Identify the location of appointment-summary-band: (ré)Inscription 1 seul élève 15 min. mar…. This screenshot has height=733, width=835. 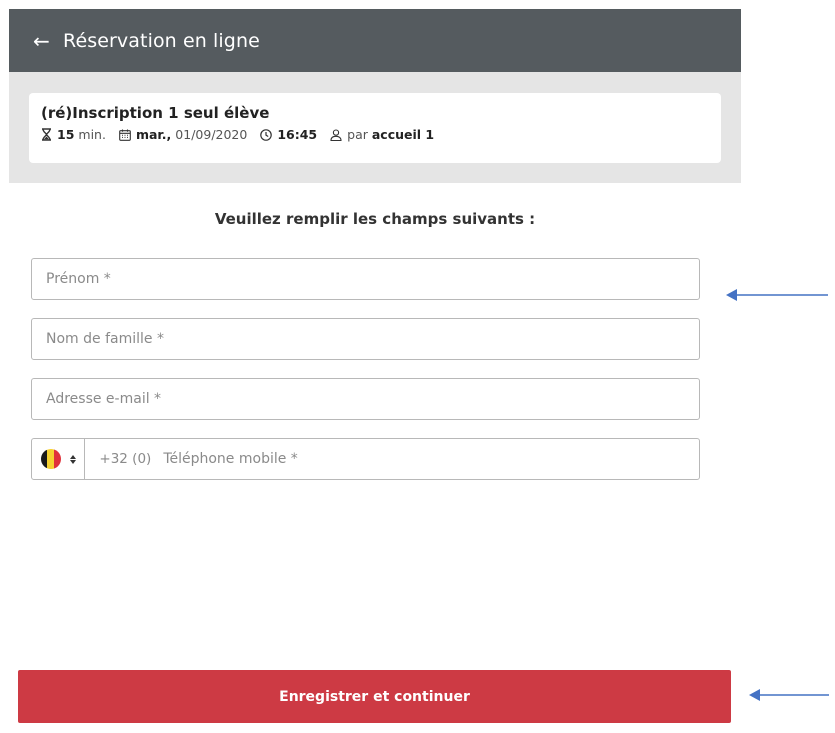
(375, 127).